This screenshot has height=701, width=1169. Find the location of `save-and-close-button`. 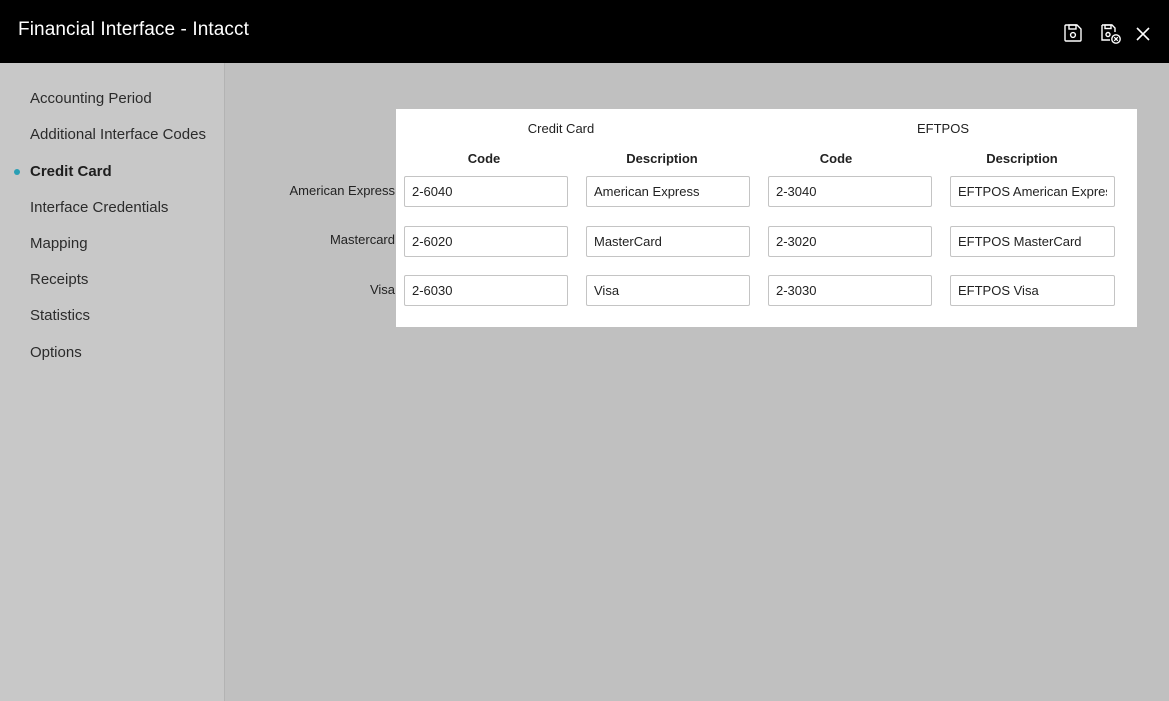

save-and-close-button is located at coordinates (1110, 33).